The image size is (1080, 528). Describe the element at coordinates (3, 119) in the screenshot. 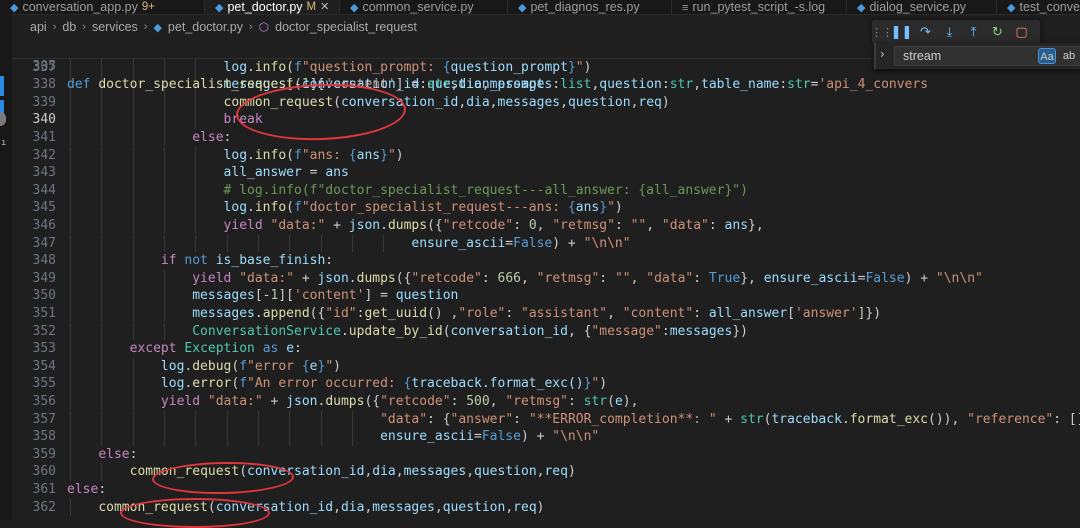

I see `activity-badge-icon` at that location.